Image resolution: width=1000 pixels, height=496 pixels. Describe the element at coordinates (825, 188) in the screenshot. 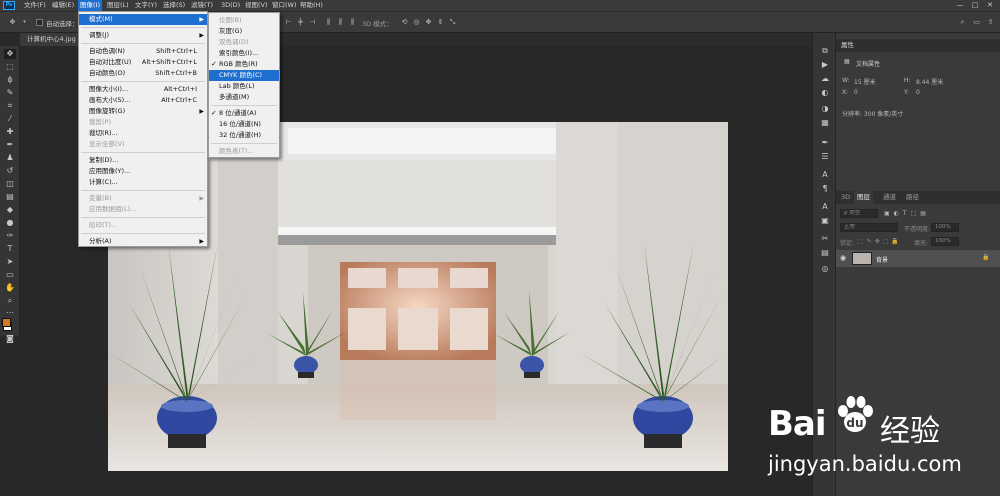

I see `paragraph-icon: ¶` at that location.